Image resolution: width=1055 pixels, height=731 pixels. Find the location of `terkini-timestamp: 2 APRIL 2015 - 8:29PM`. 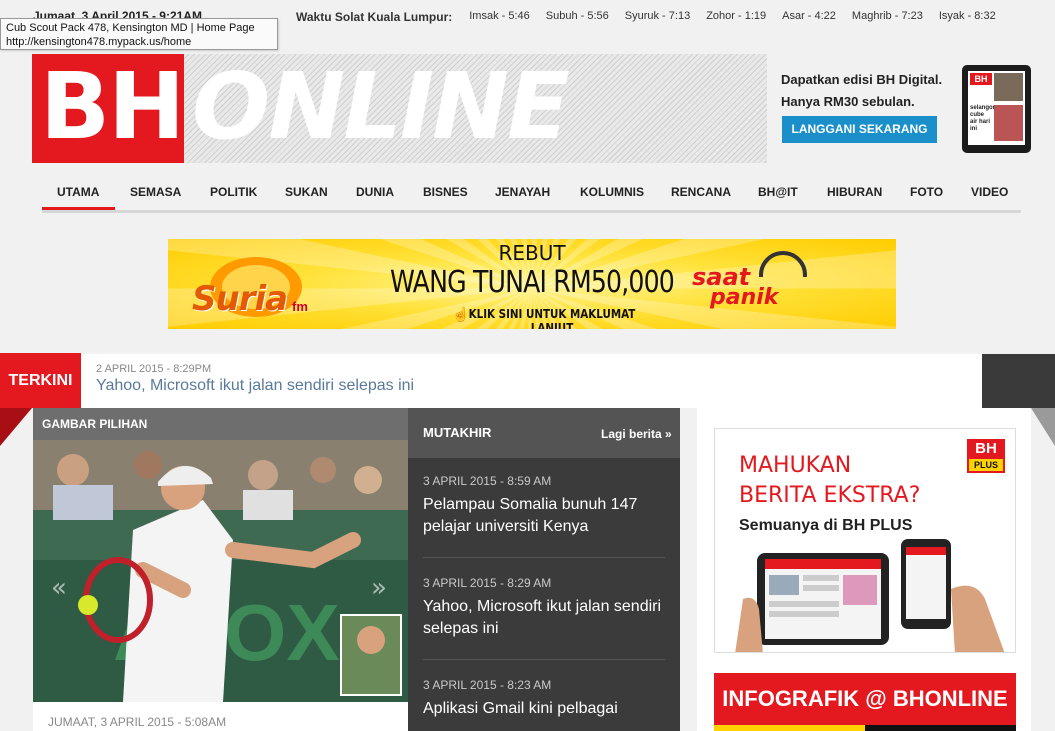

terkini-timestamp: 2 APRIL 2015 - 8:29PM is located at coordinates (154, 369).